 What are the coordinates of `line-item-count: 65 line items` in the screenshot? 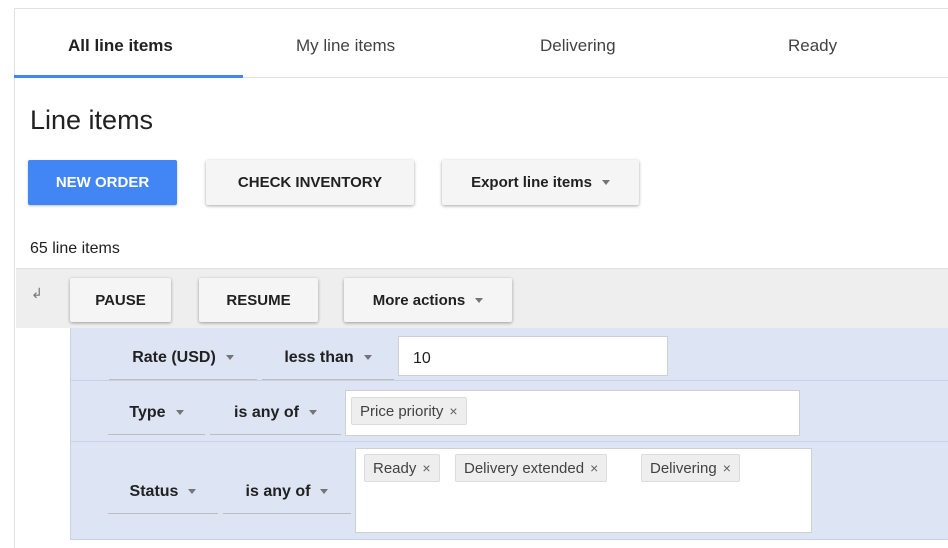 It's located at (75, 248).